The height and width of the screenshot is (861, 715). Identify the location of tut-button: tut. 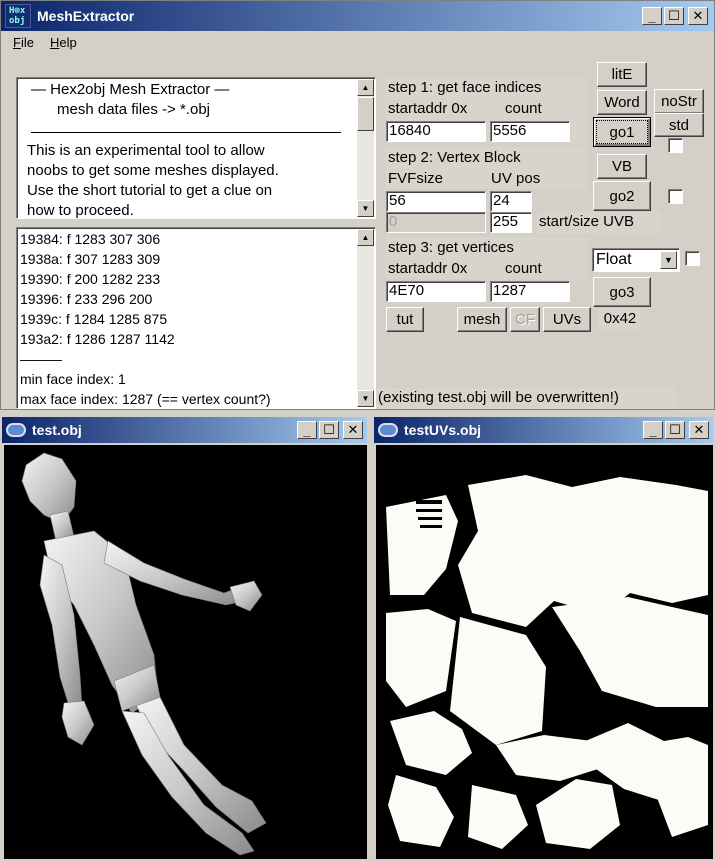
(405, 319).